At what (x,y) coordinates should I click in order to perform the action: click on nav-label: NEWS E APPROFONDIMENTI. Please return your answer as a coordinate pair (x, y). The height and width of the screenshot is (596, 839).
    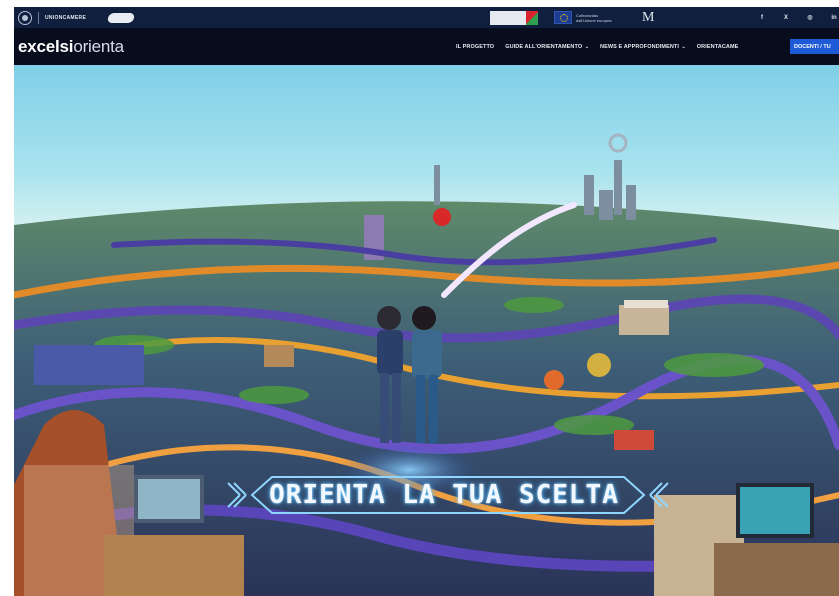
    Looking at the image, I should click on (640, 46).